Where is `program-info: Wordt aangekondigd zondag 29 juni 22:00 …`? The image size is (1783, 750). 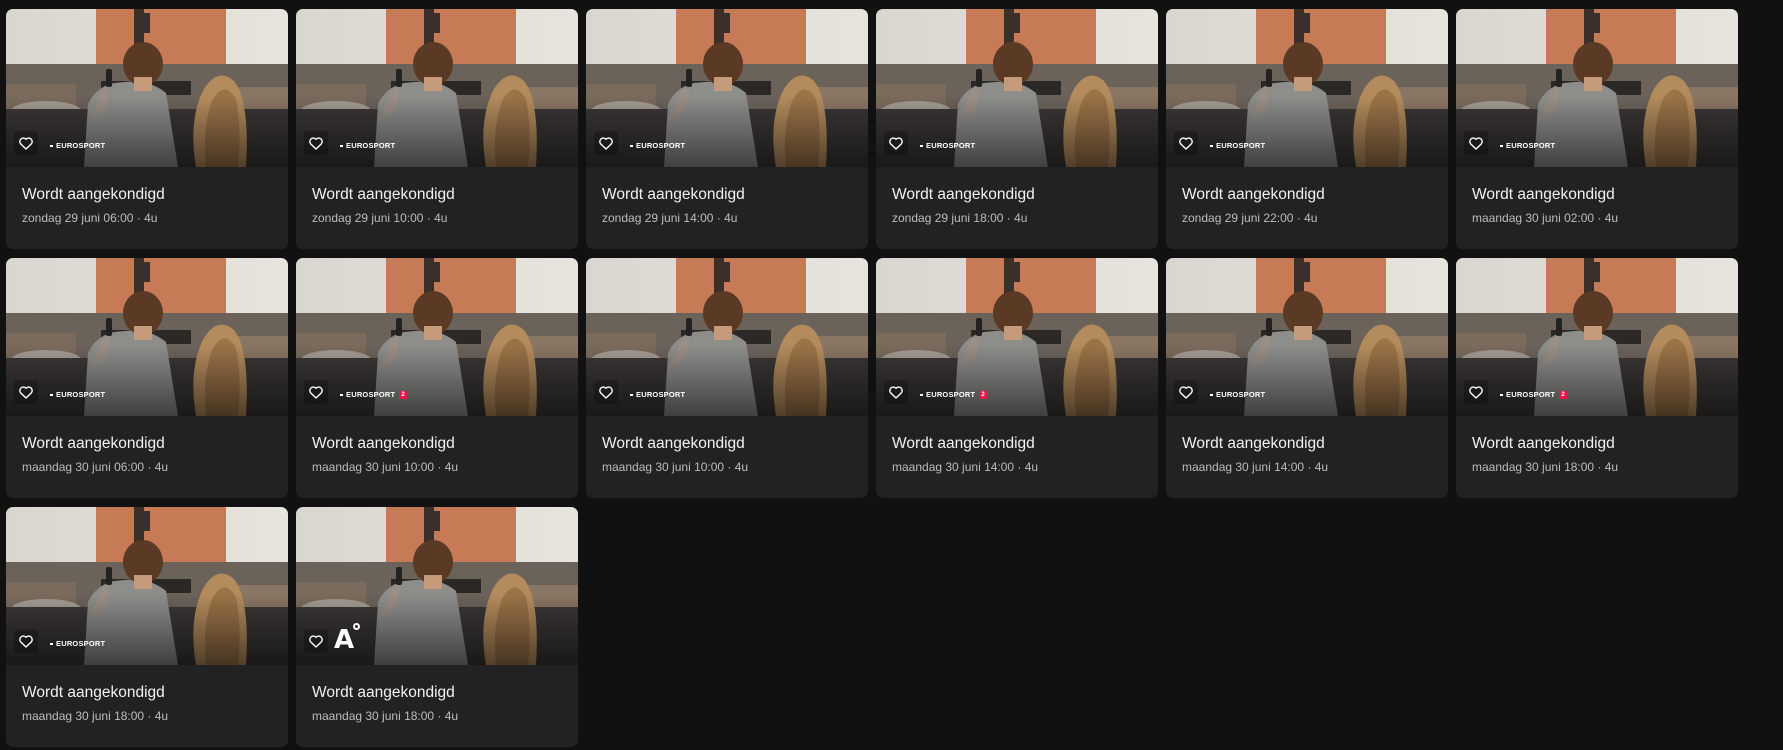
program-info: Wordt aangekondigd zondag 29 juni 22:00 … is located at coordinates (1307, 196).